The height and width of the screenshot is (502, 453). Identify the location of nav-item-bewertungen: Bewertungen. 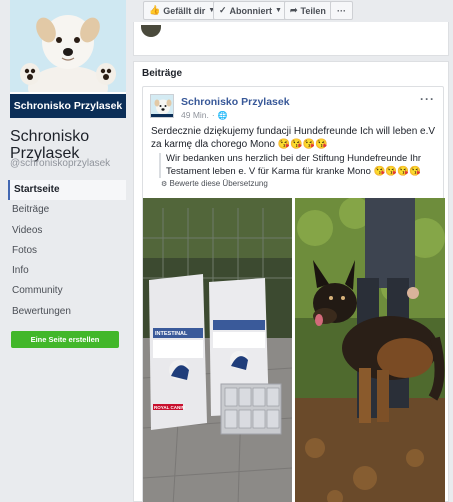
(67, 312).